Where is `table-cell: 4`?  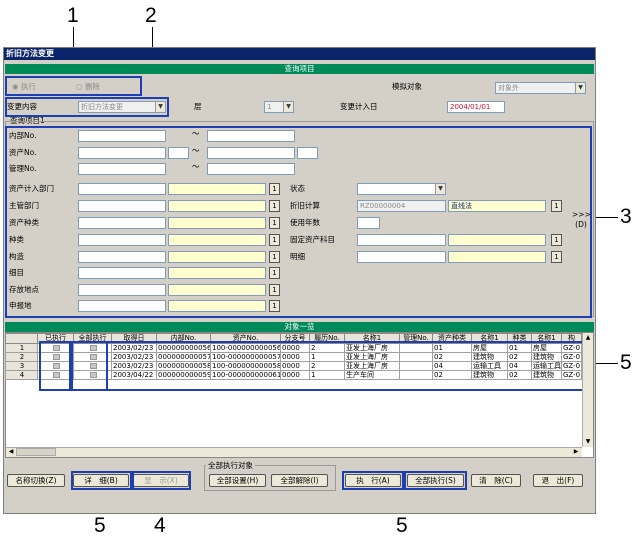 table-cell: 4 is located at coordinates (21, 375).